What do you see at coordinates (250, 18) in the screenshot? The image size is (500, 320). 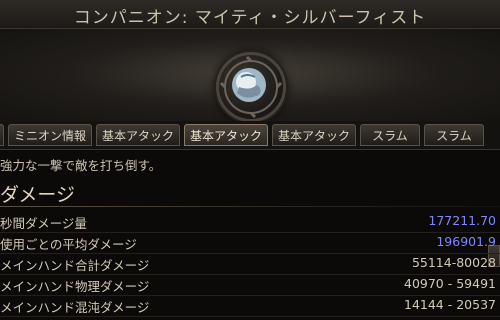 I see `window-title: コンパニオン: マイティ・シルバーフィスト` at bounding box center [250, 18].